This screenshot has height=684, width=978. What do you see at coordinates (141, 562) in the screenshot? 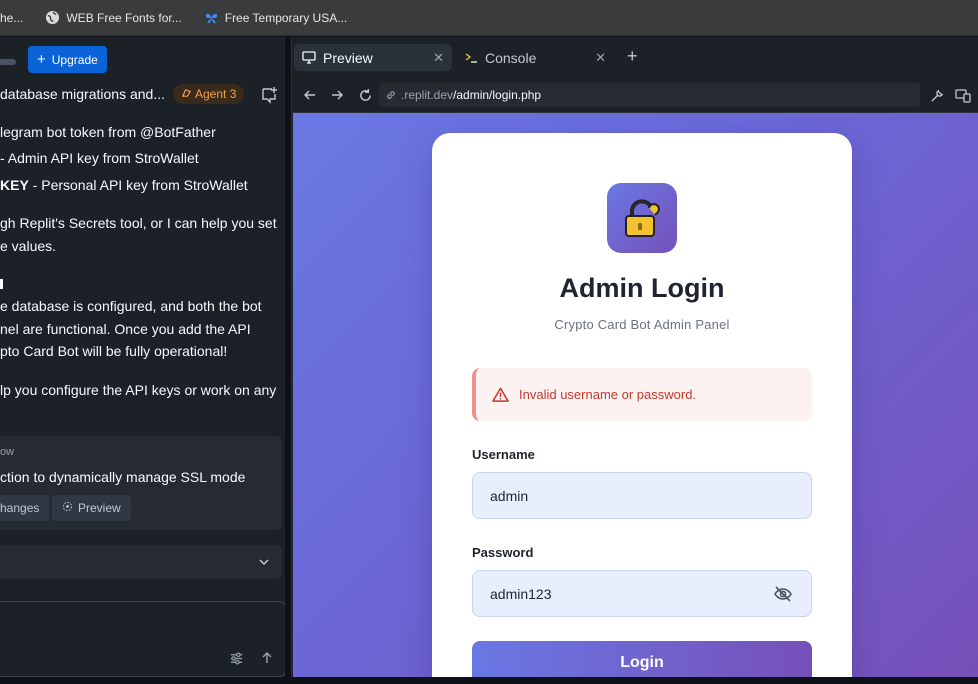
I see `collapsed-section` at bounding box center [141, 562].